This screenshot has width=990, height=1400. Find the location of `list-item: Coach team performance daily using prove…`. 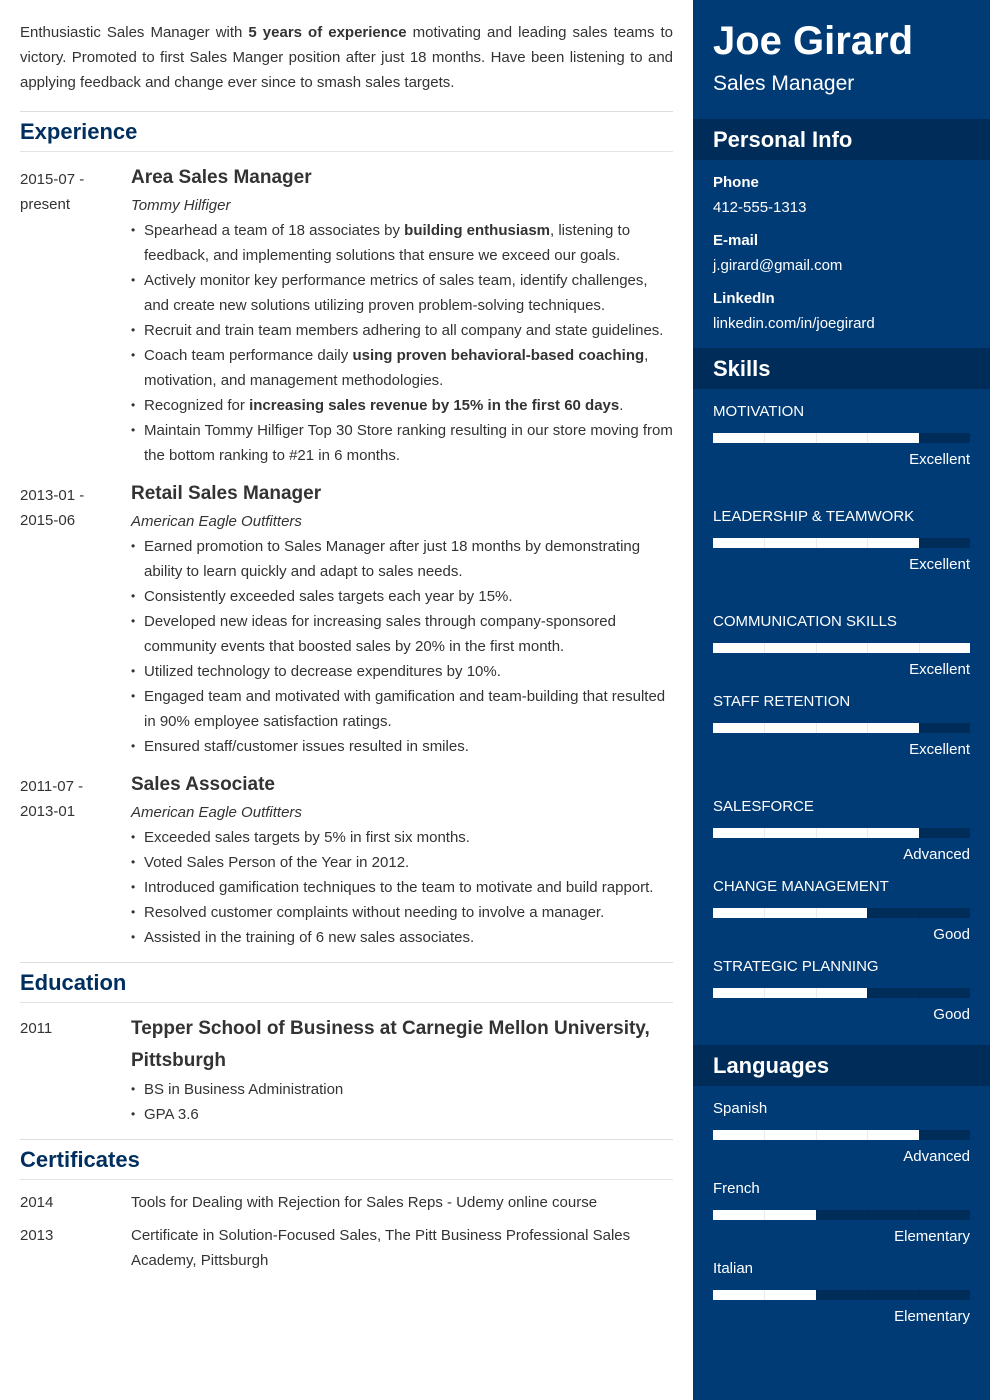

list-item: Coach team performance daily using prove… is located at coordinates (402, 368).